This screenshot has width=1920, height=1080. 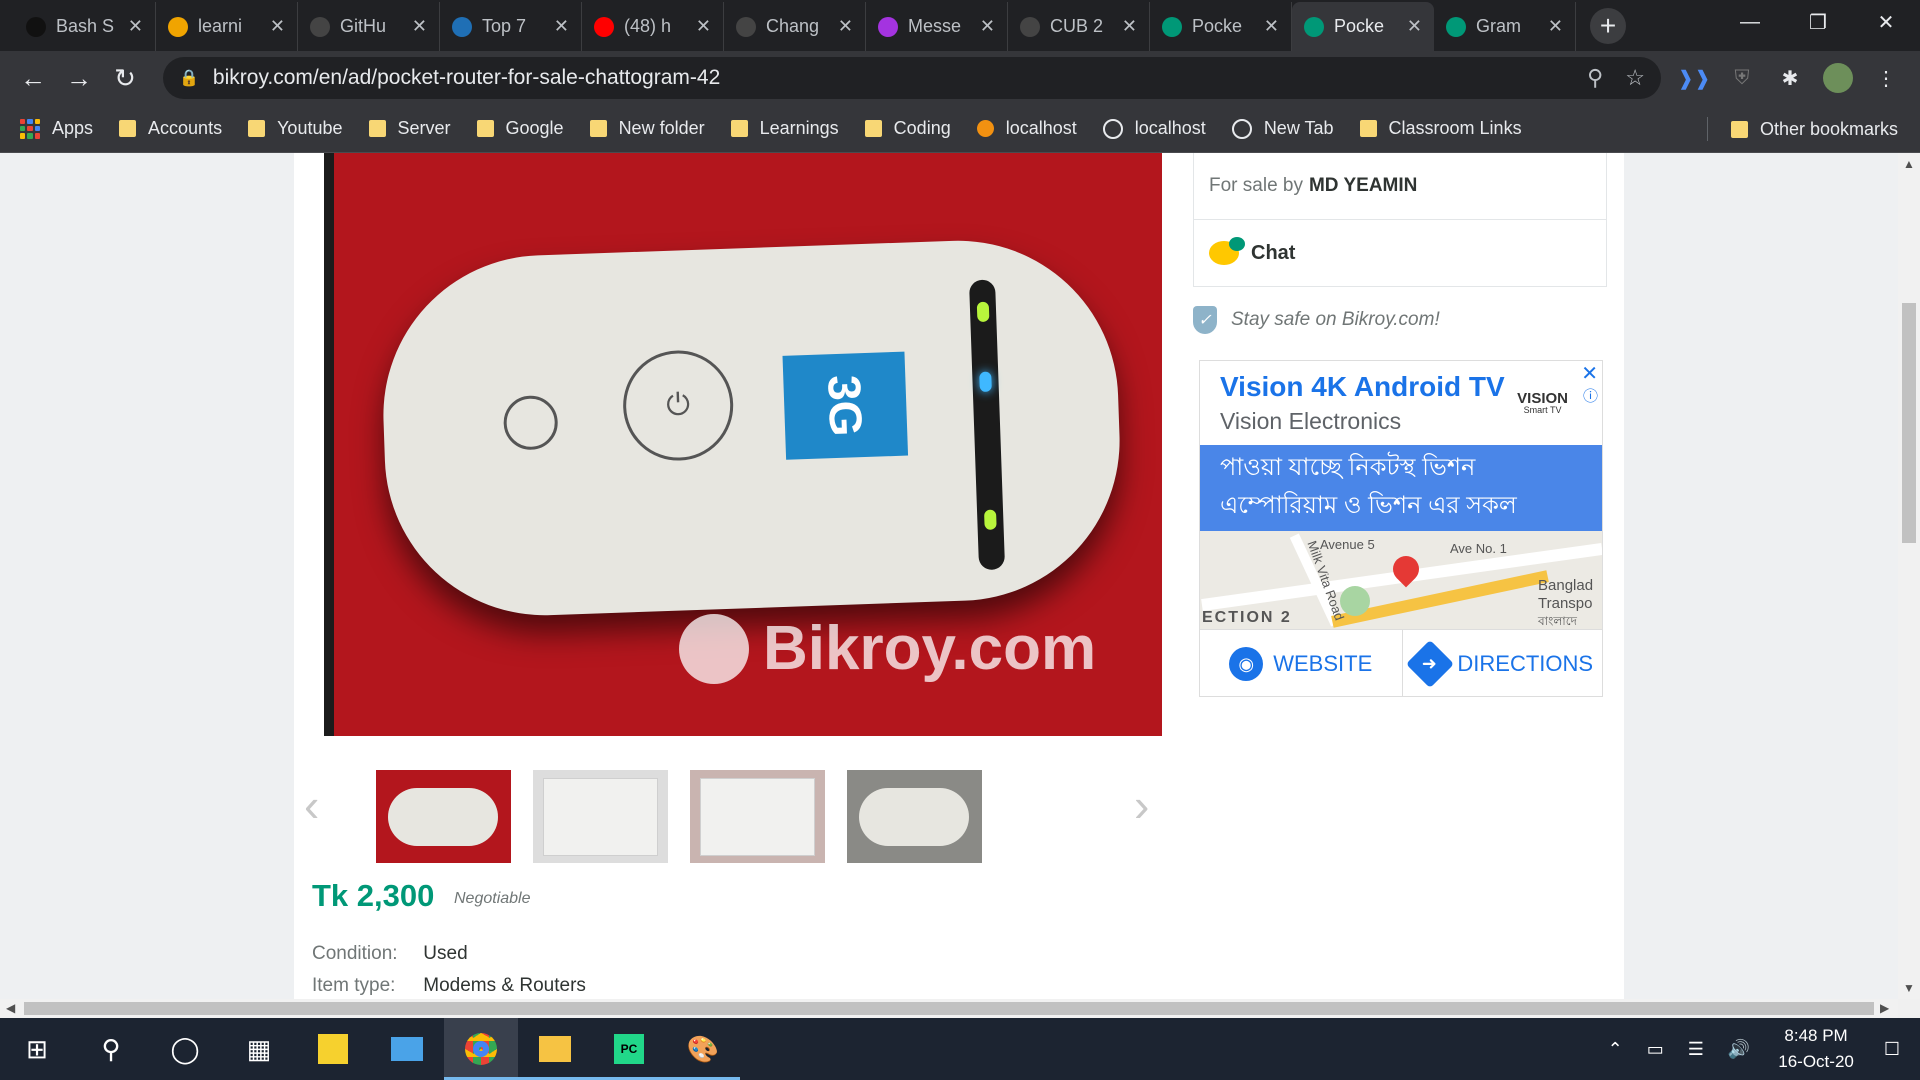 I want to click on volume-icon: 🔊, so click(x=1739, y=1049).